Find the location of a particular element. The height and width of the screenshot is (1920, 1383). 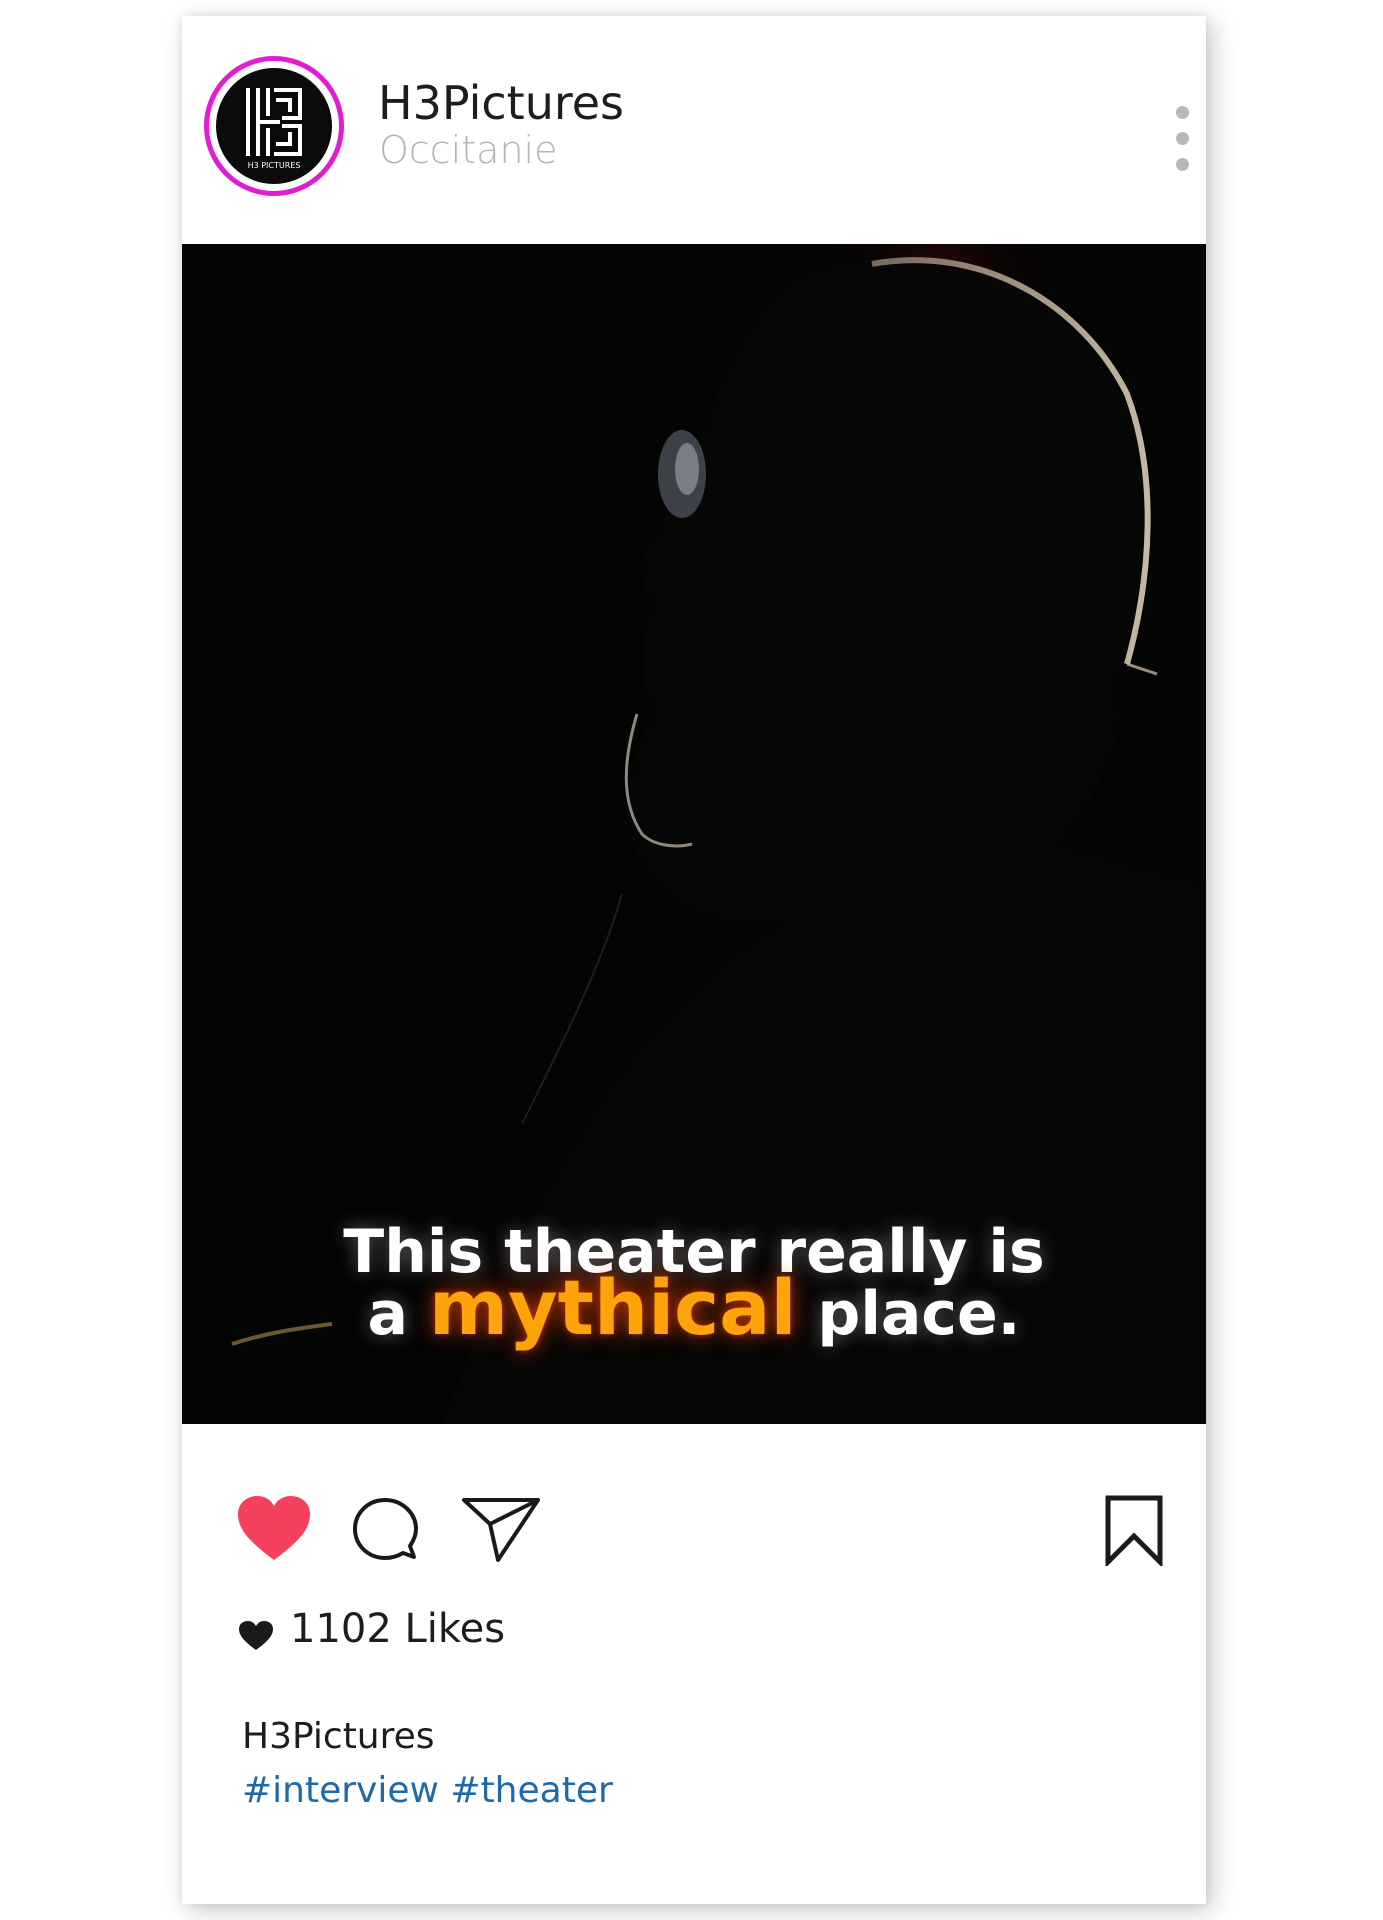

post-username: H3Pictures is located at coordinates (501, 103).